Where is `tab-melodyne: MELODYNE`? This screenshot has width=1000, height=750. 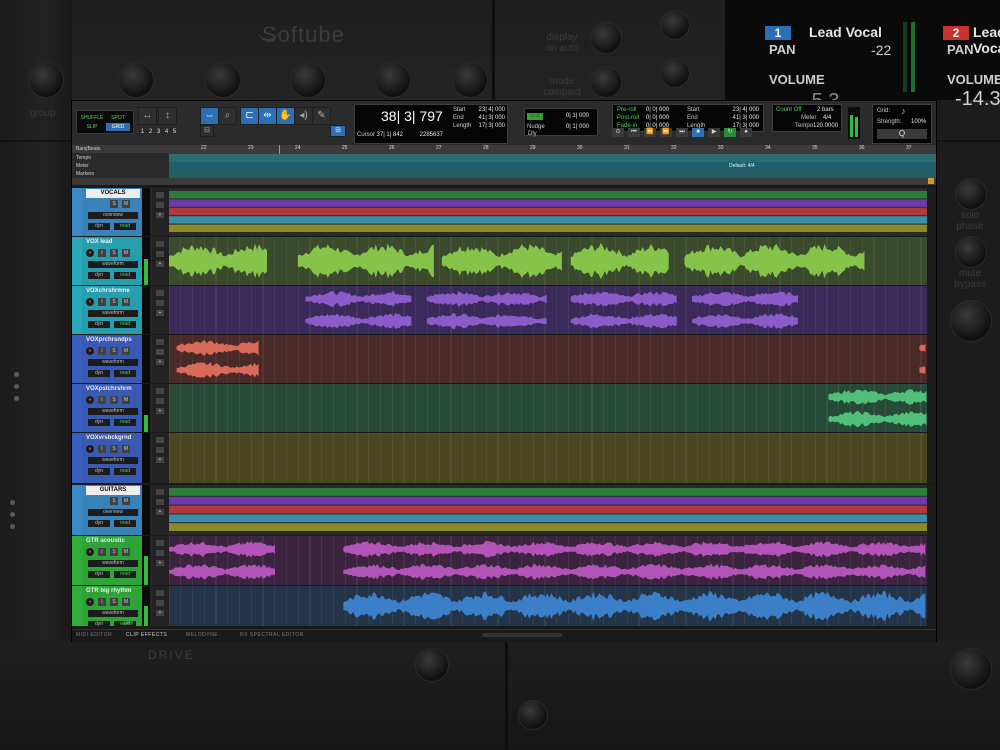 tab-melodyne: MELODYNE is located at coordinates (202, 635).